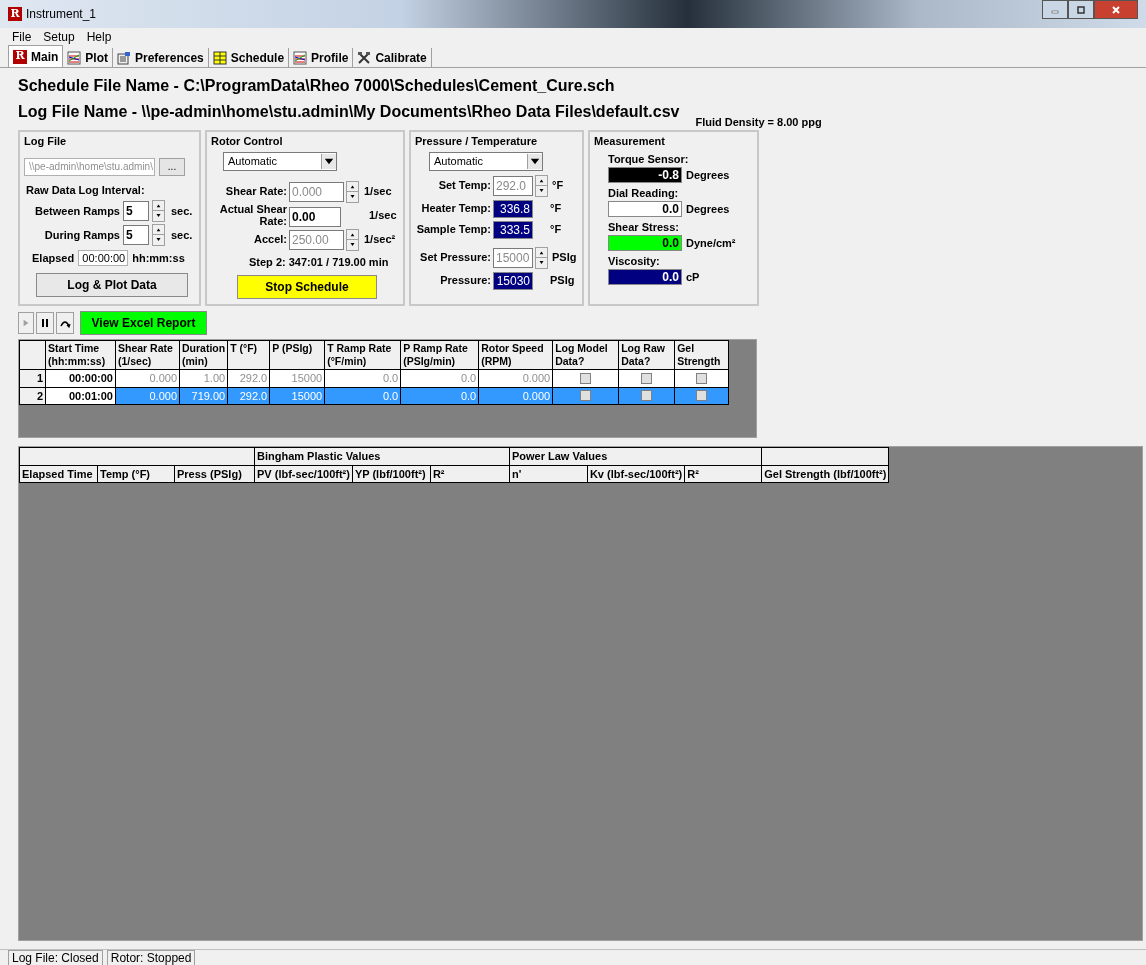 Image resolution: width=1146 pixels, height=965 pixels. Describe the element at coordinates (477, 141) in the screenshot. I see `panel-title: Pressure / Temperature` at that location.